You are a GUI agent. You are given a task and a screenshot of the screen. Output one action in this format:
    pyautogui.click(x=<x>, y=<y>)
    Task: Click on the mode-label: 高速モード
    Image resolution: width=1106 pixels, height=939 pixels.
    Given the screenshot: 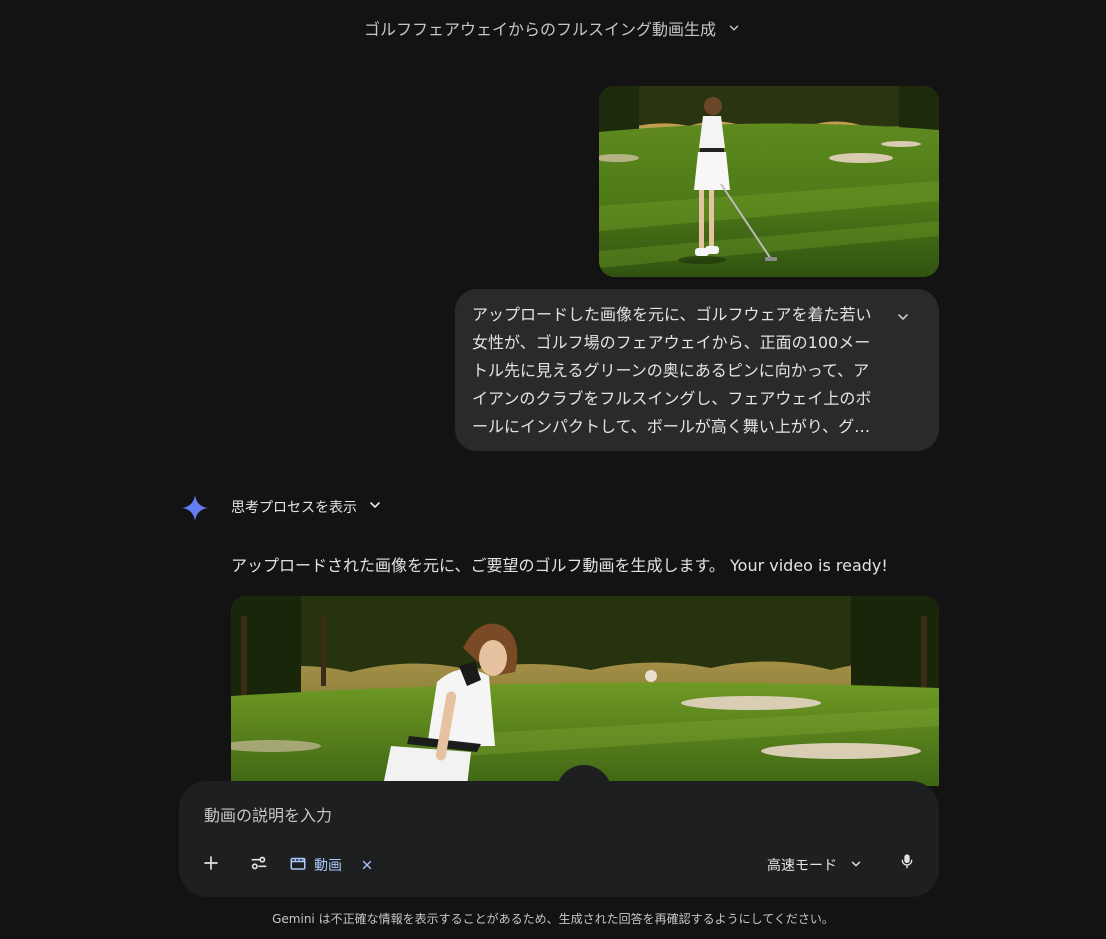 What is the action you would take?
    pyautogui.click(x=802, y=866)
    